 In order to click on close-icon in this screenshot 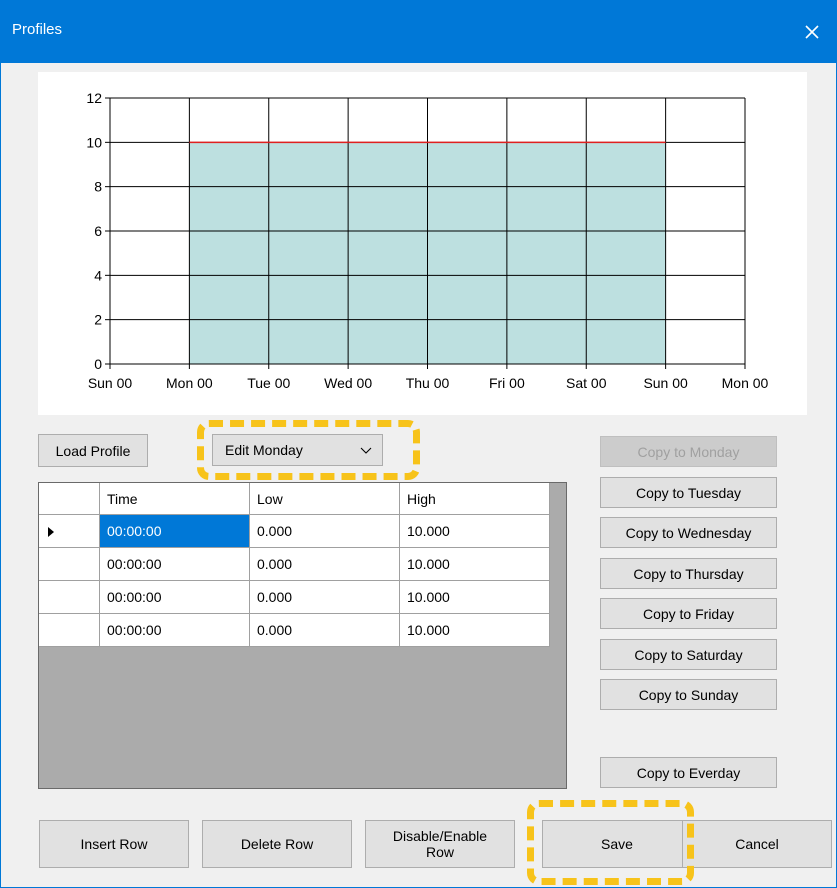, I will do `click(812, 32)`.